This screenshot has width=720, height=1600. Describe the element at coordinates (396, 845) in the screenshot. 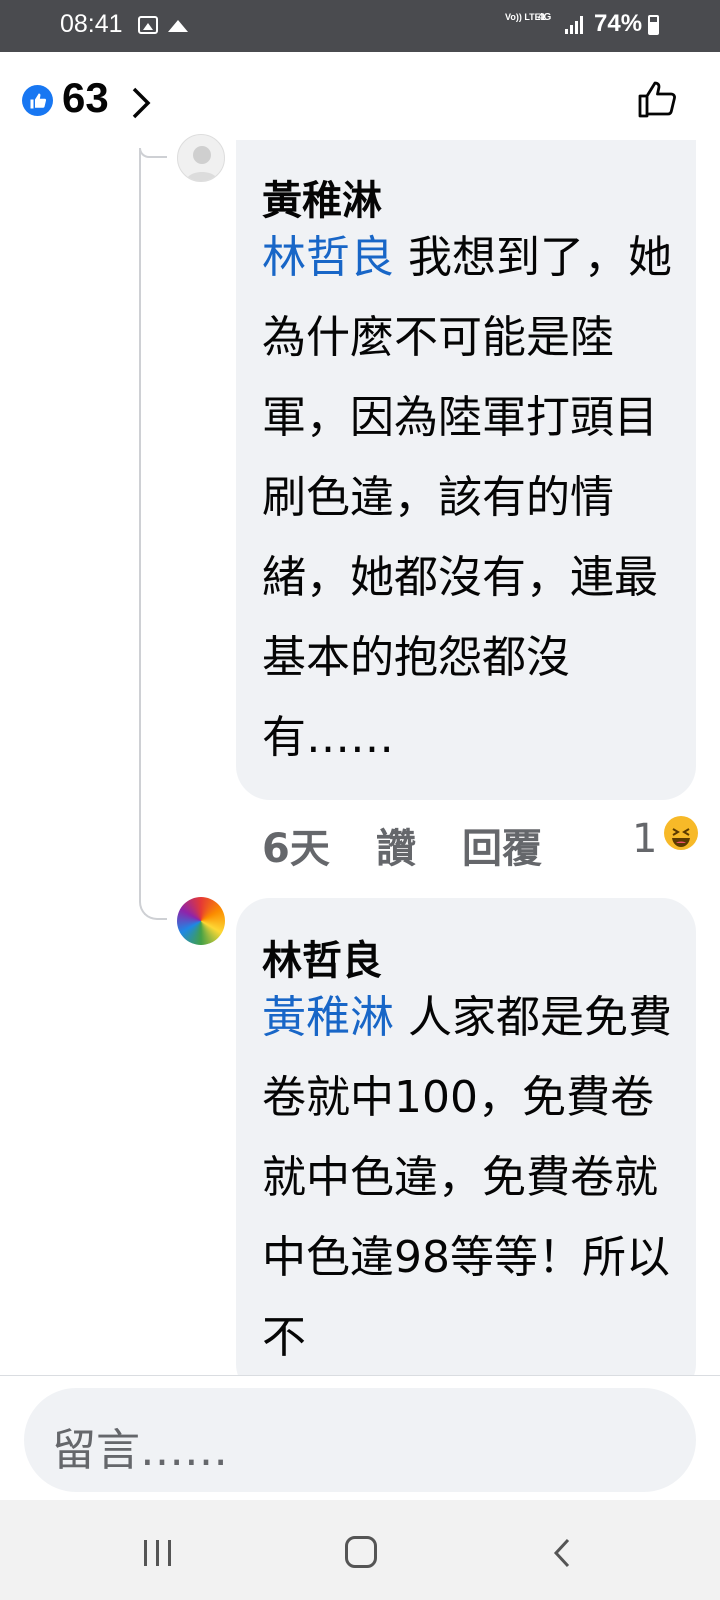

I see `like-link: 讚` at that location.